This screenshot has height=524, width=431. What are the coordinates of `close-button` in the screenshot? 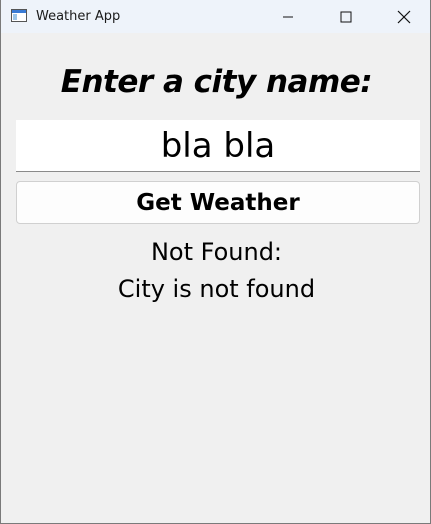 It's located at (403, 16).